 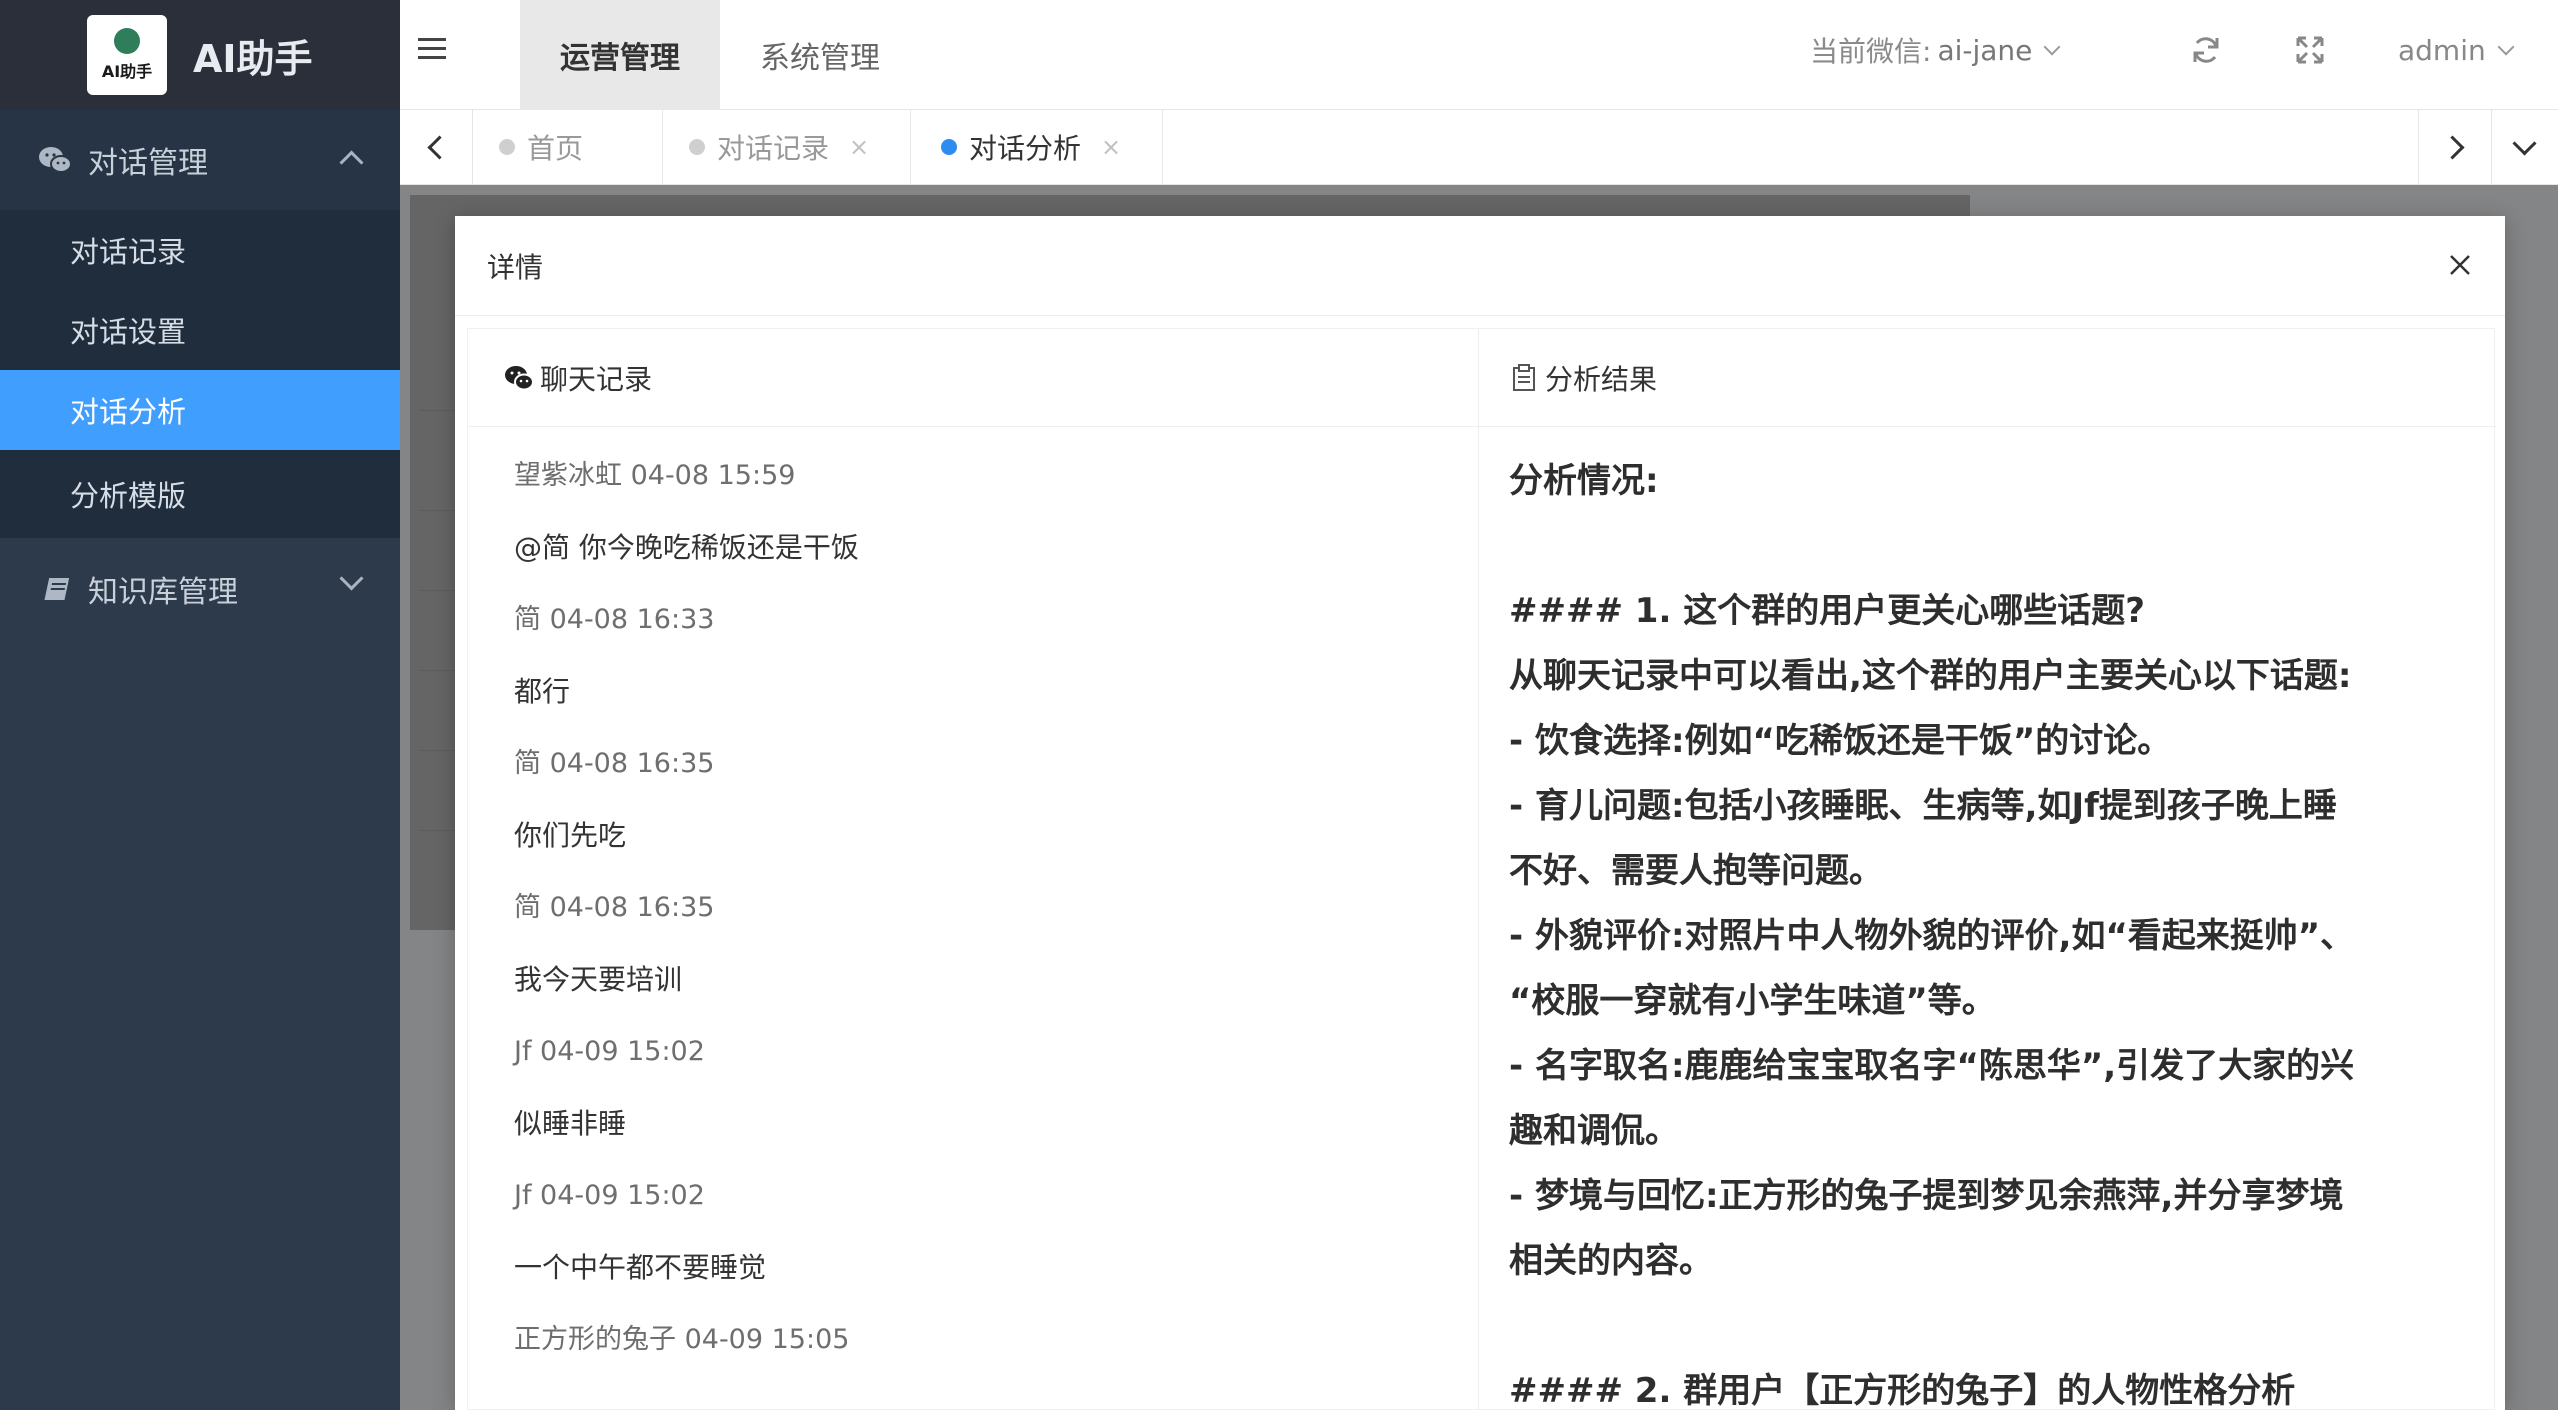 I want to click on sidebar-item-dialog-records: 对话记录, so click(x=200, y=250).